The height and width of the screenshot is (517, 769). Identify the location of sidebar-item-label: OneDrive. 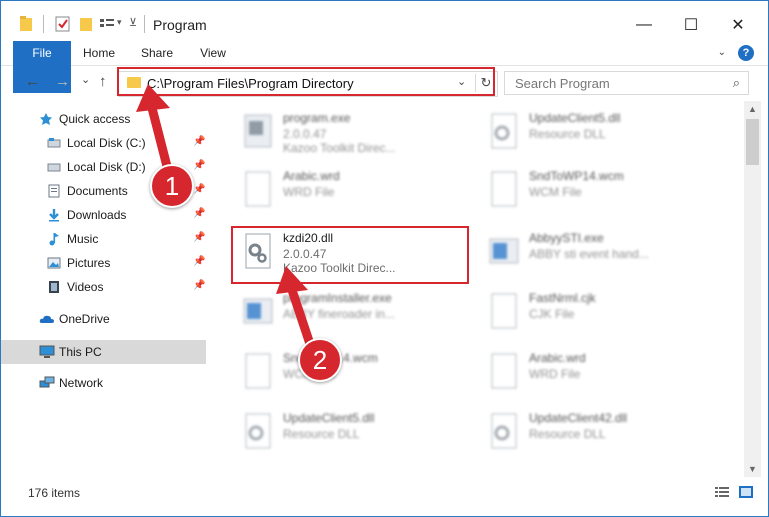
(84, 319).